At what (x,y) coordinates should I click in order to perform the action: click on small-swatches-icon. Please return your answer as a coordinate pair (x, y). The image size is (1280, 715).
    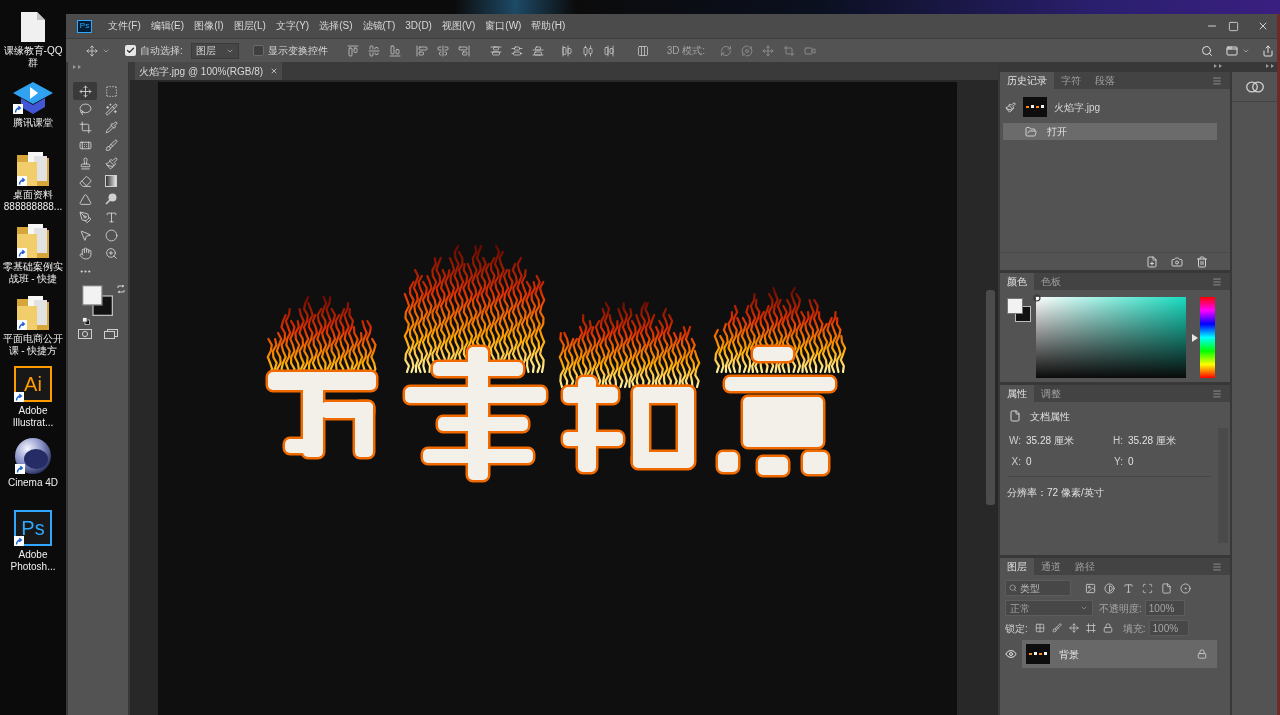
    Looking at the image, I should click on (86, 321).